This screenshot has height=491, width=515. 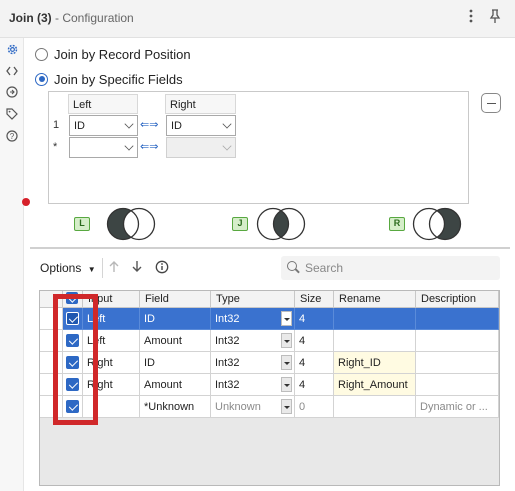 I want to click on column-header-field: Field, so click(x=175, y=299).